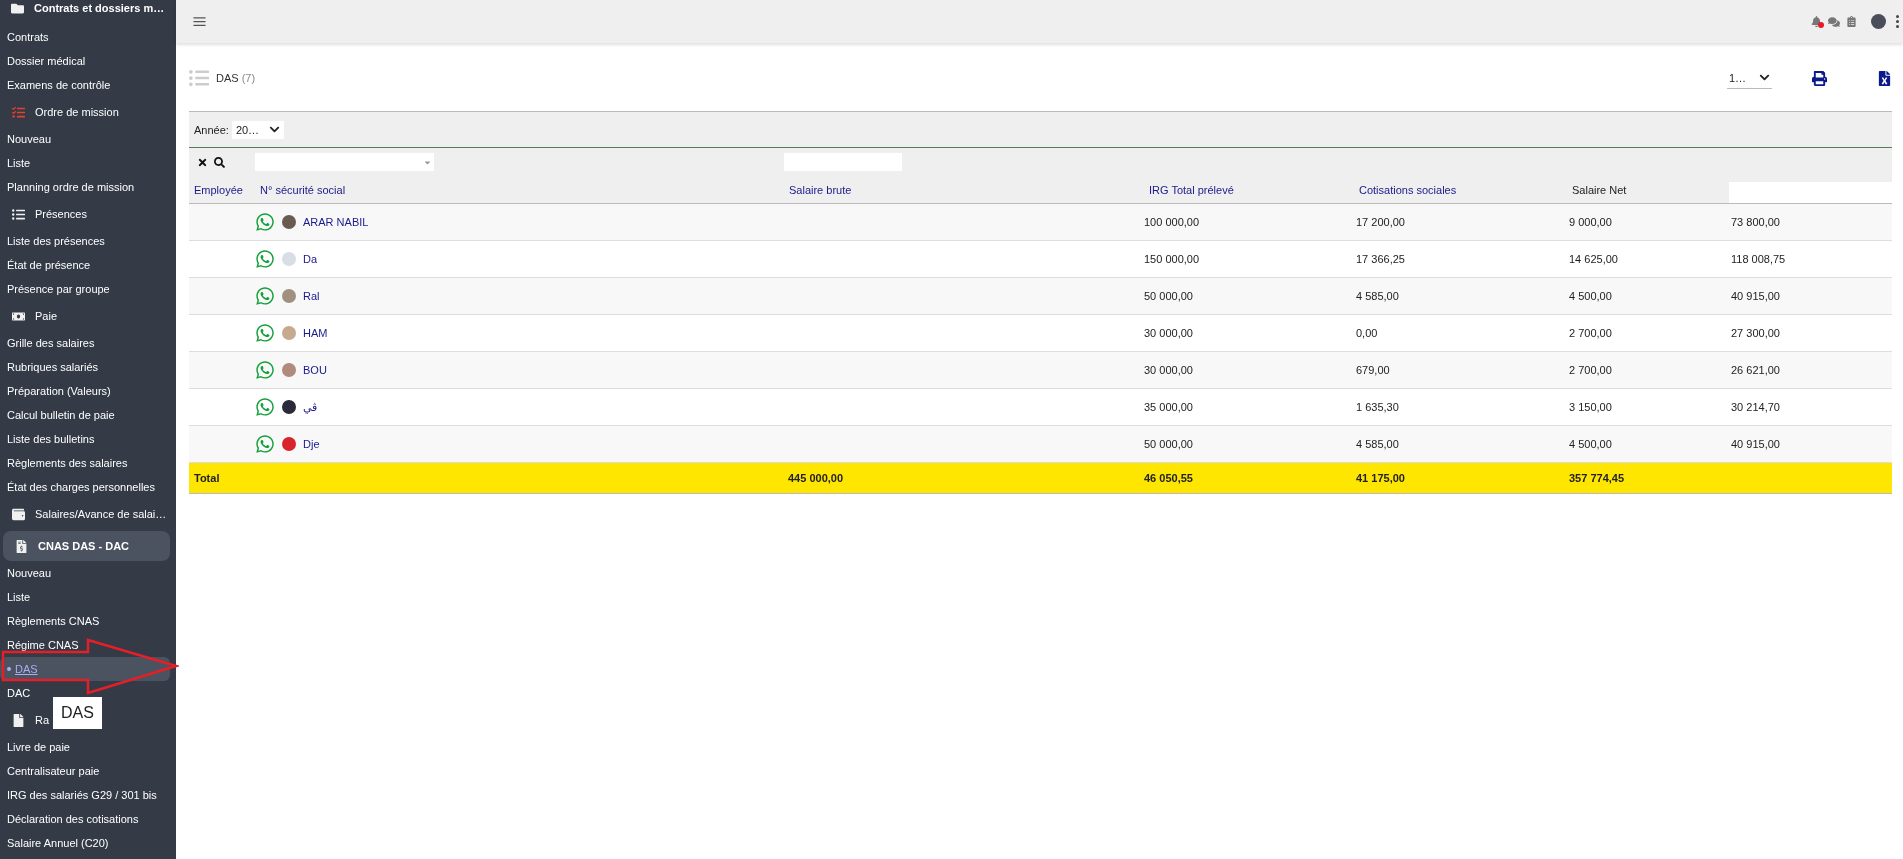 This screenshot has width=1903, height=859. What do you see at coordinates (310, 259) in the screenshot?
I see `employee-name: Da` at bounding box center [310, 259].